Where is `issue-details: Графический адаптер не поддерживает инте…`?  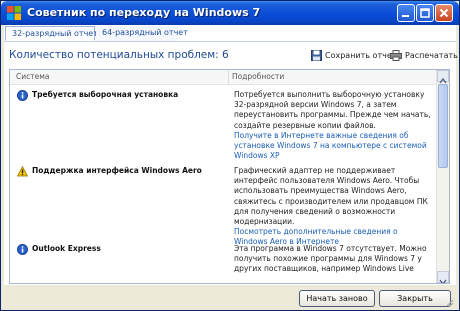
issue-details: Графический адаптер не поддерживает инте… is located at coordinates (333, 207).